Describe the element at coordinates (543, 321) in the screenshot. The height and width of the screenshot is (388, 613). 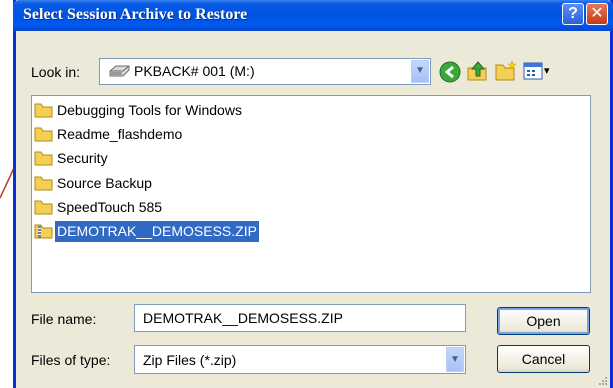
I see `open-button: Open` at that location.